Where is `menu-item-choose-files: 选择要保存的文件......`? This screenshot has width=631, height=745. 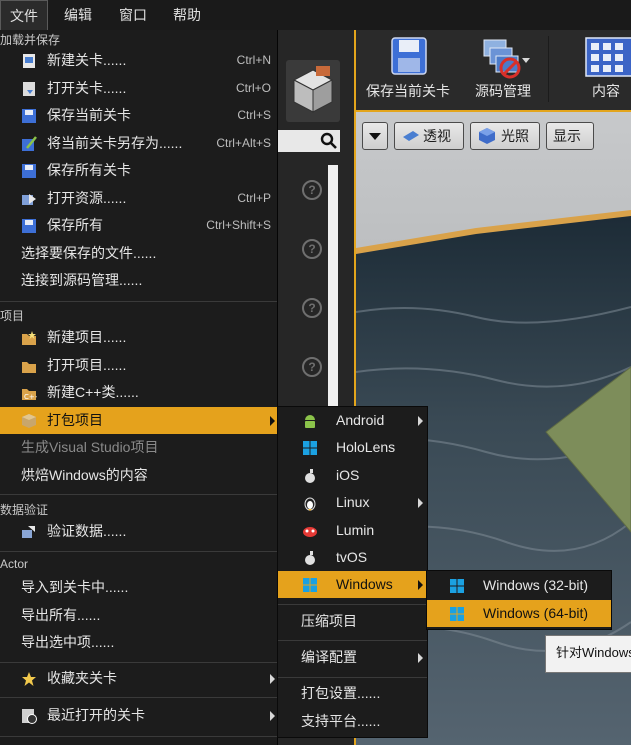 menu-item-choose-files: 选择要保存的文件...... is located at coordinates (138, 253).